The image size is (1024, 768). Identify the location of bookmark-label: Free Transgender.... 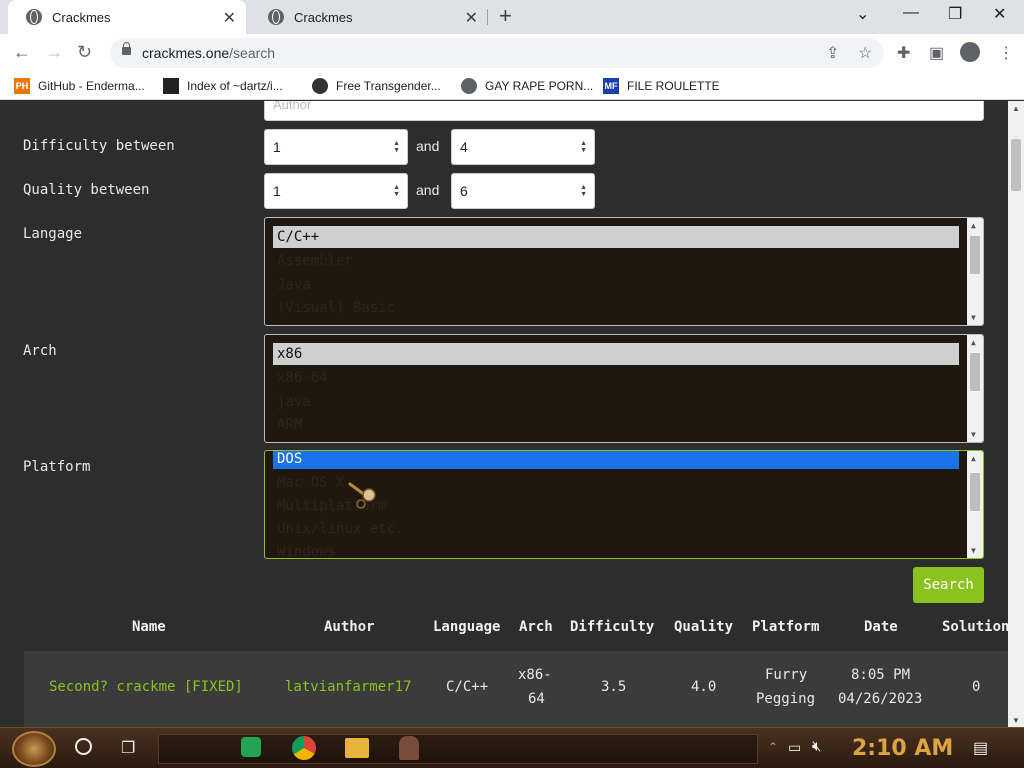
(388, 86).